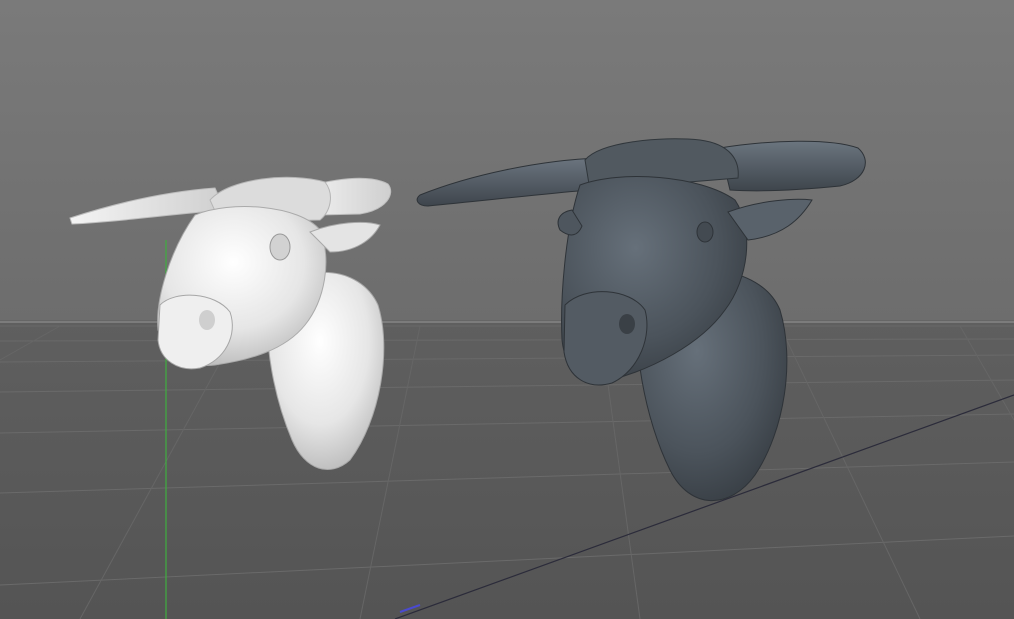 Image resolution: width=1014 pixels, height=619 pixels. What do you see at coordinates (792, 166) in the screenshot?
I see `horn-right` at bounding box center [792, 166].